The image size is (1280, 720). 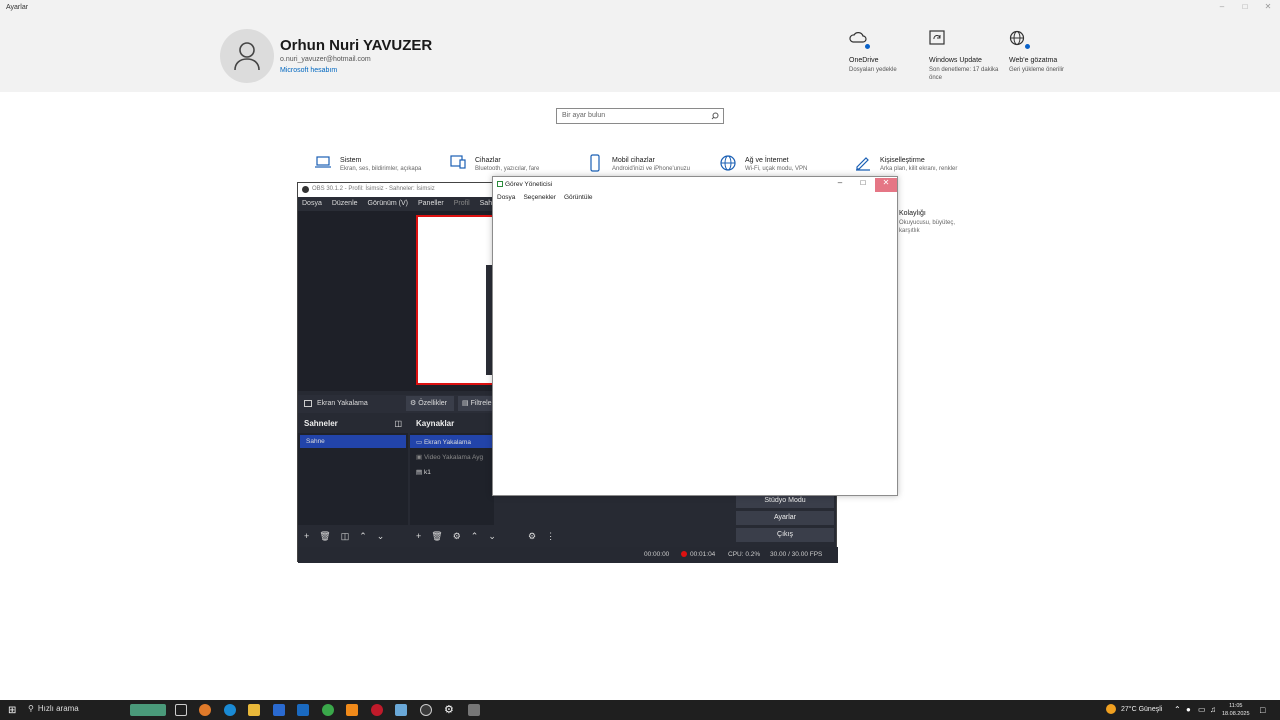 What do you see at coordinates (462, 204) in the screenshot?
I see `menu-profile: Profil` at bounding box center [462, 204].